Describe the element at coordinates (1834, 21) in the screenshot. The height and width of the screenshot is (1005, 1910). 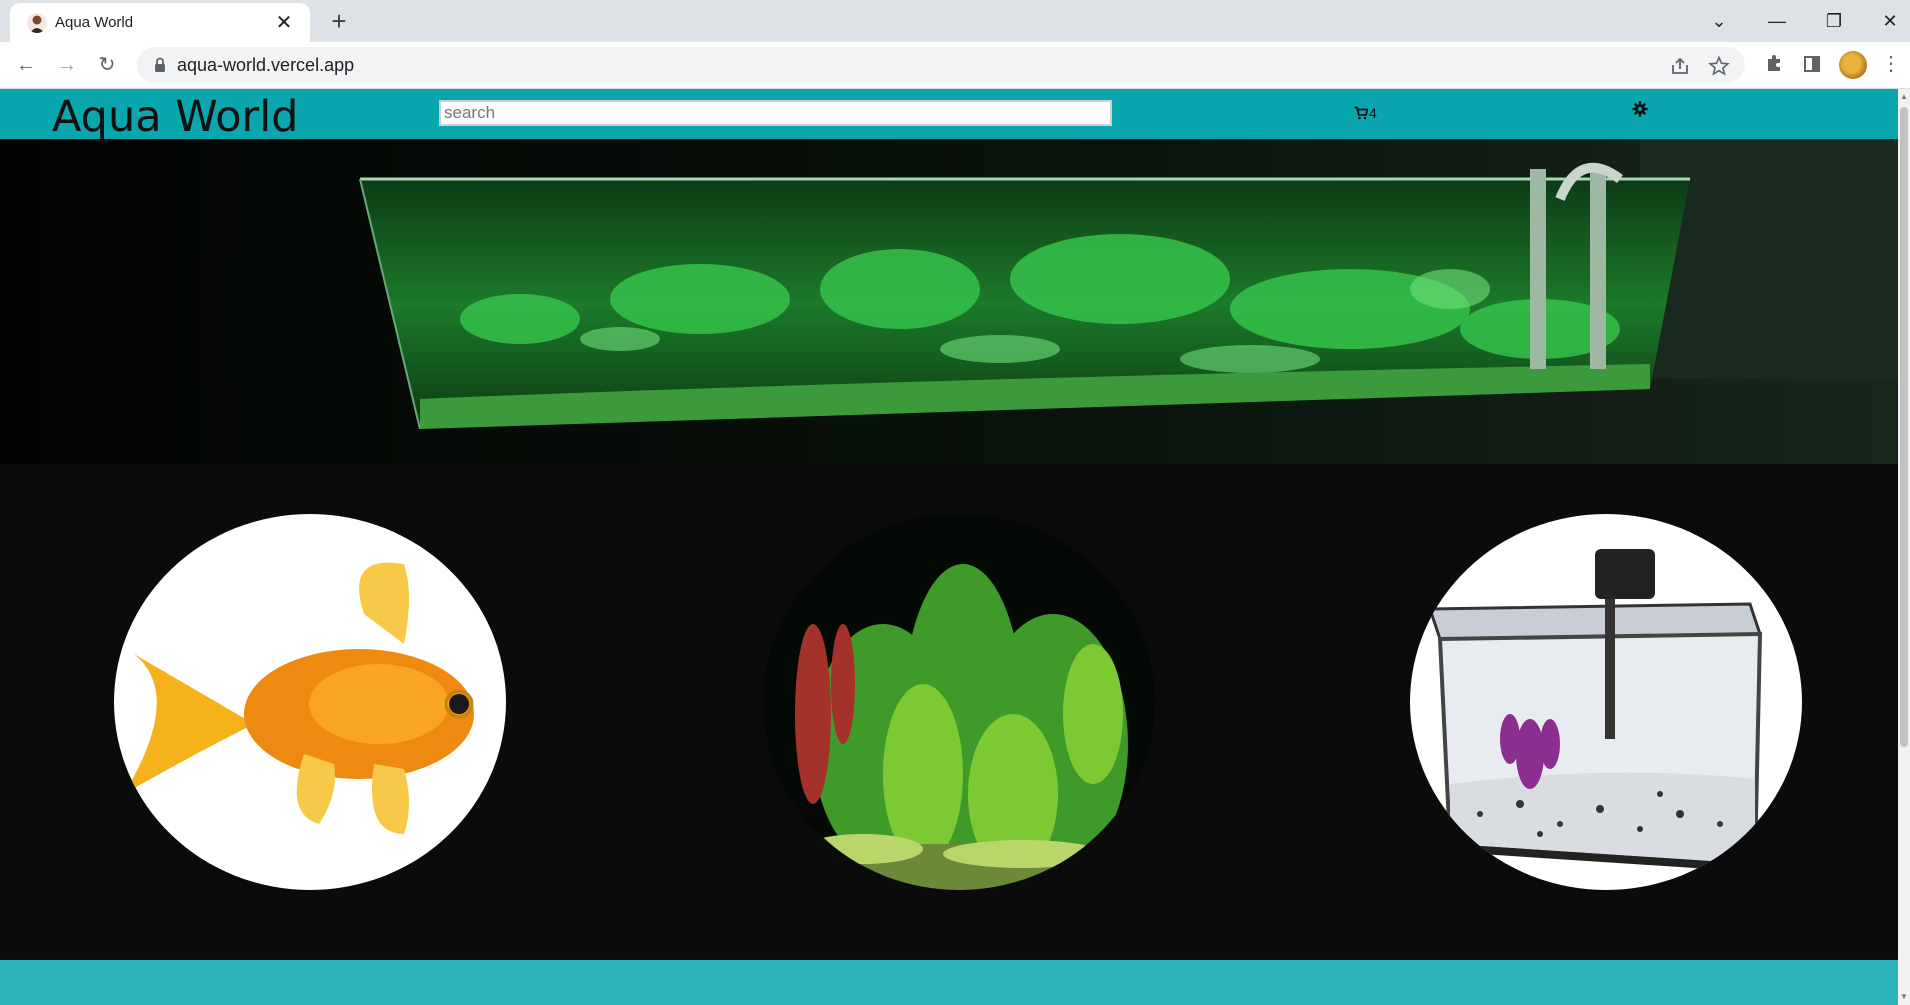
I see `restore-button: ❐` at that location.